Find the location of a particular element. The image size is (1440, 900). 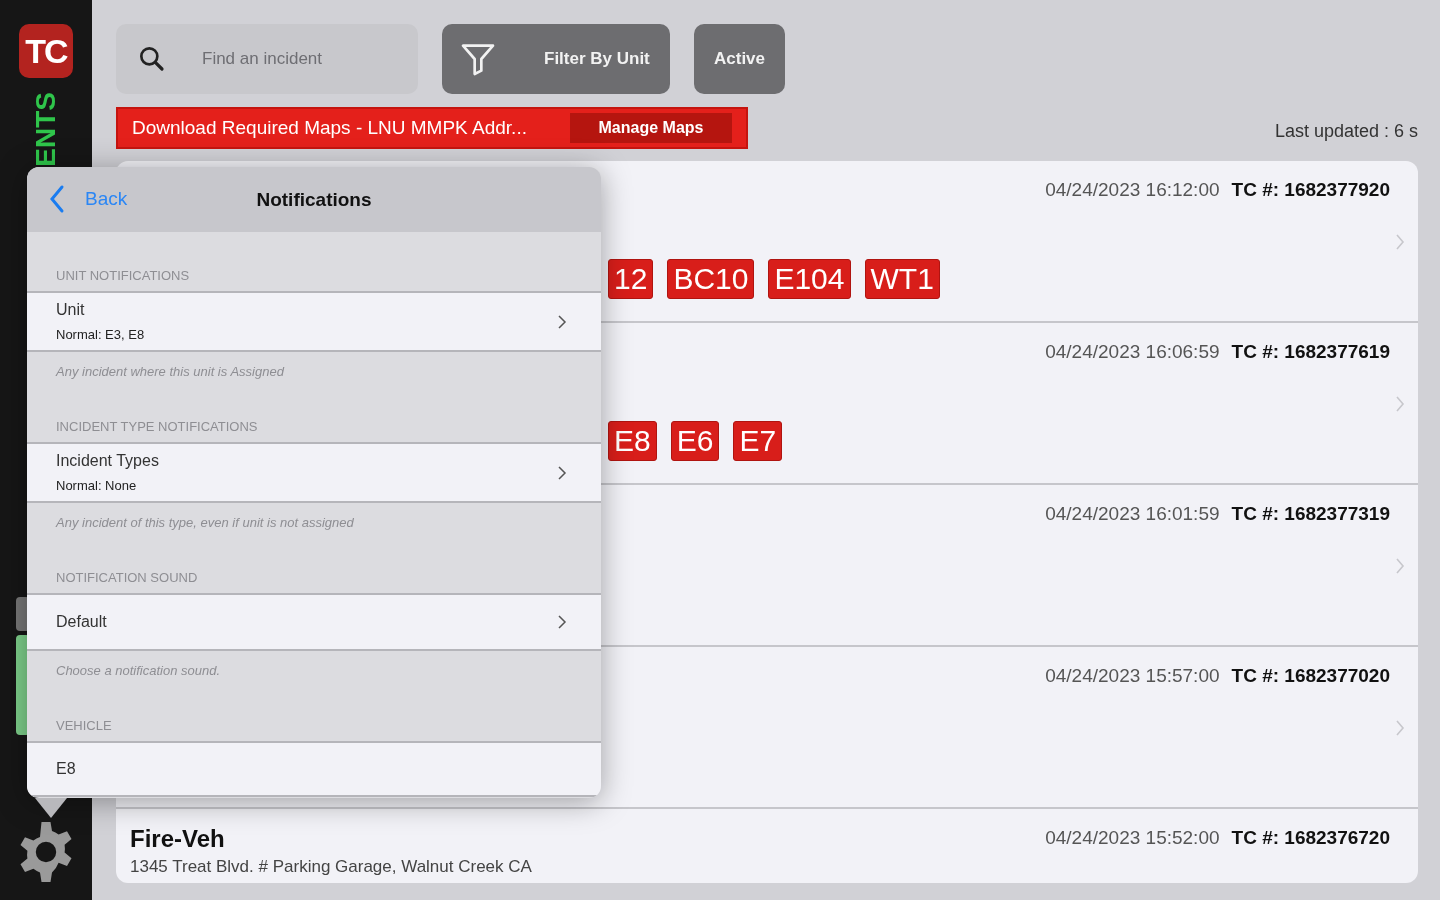

row-title: E8 is located at coordinates (66, 769).